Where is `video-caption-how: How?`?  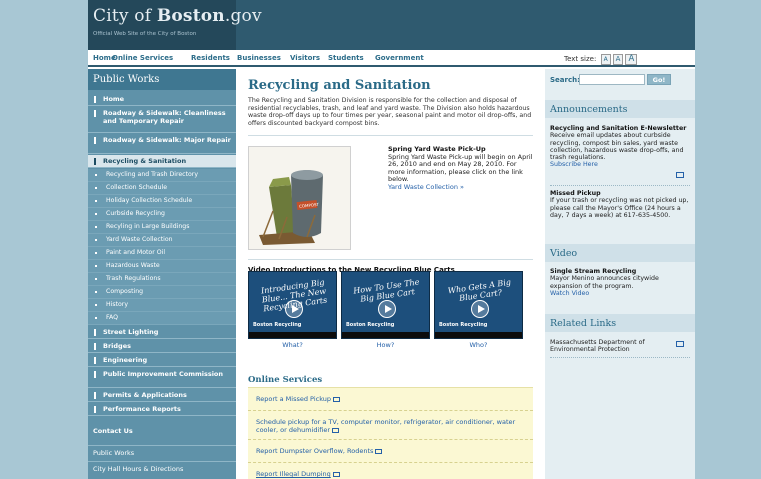
video-caption-how: How? is located at coordinates (385, 345).